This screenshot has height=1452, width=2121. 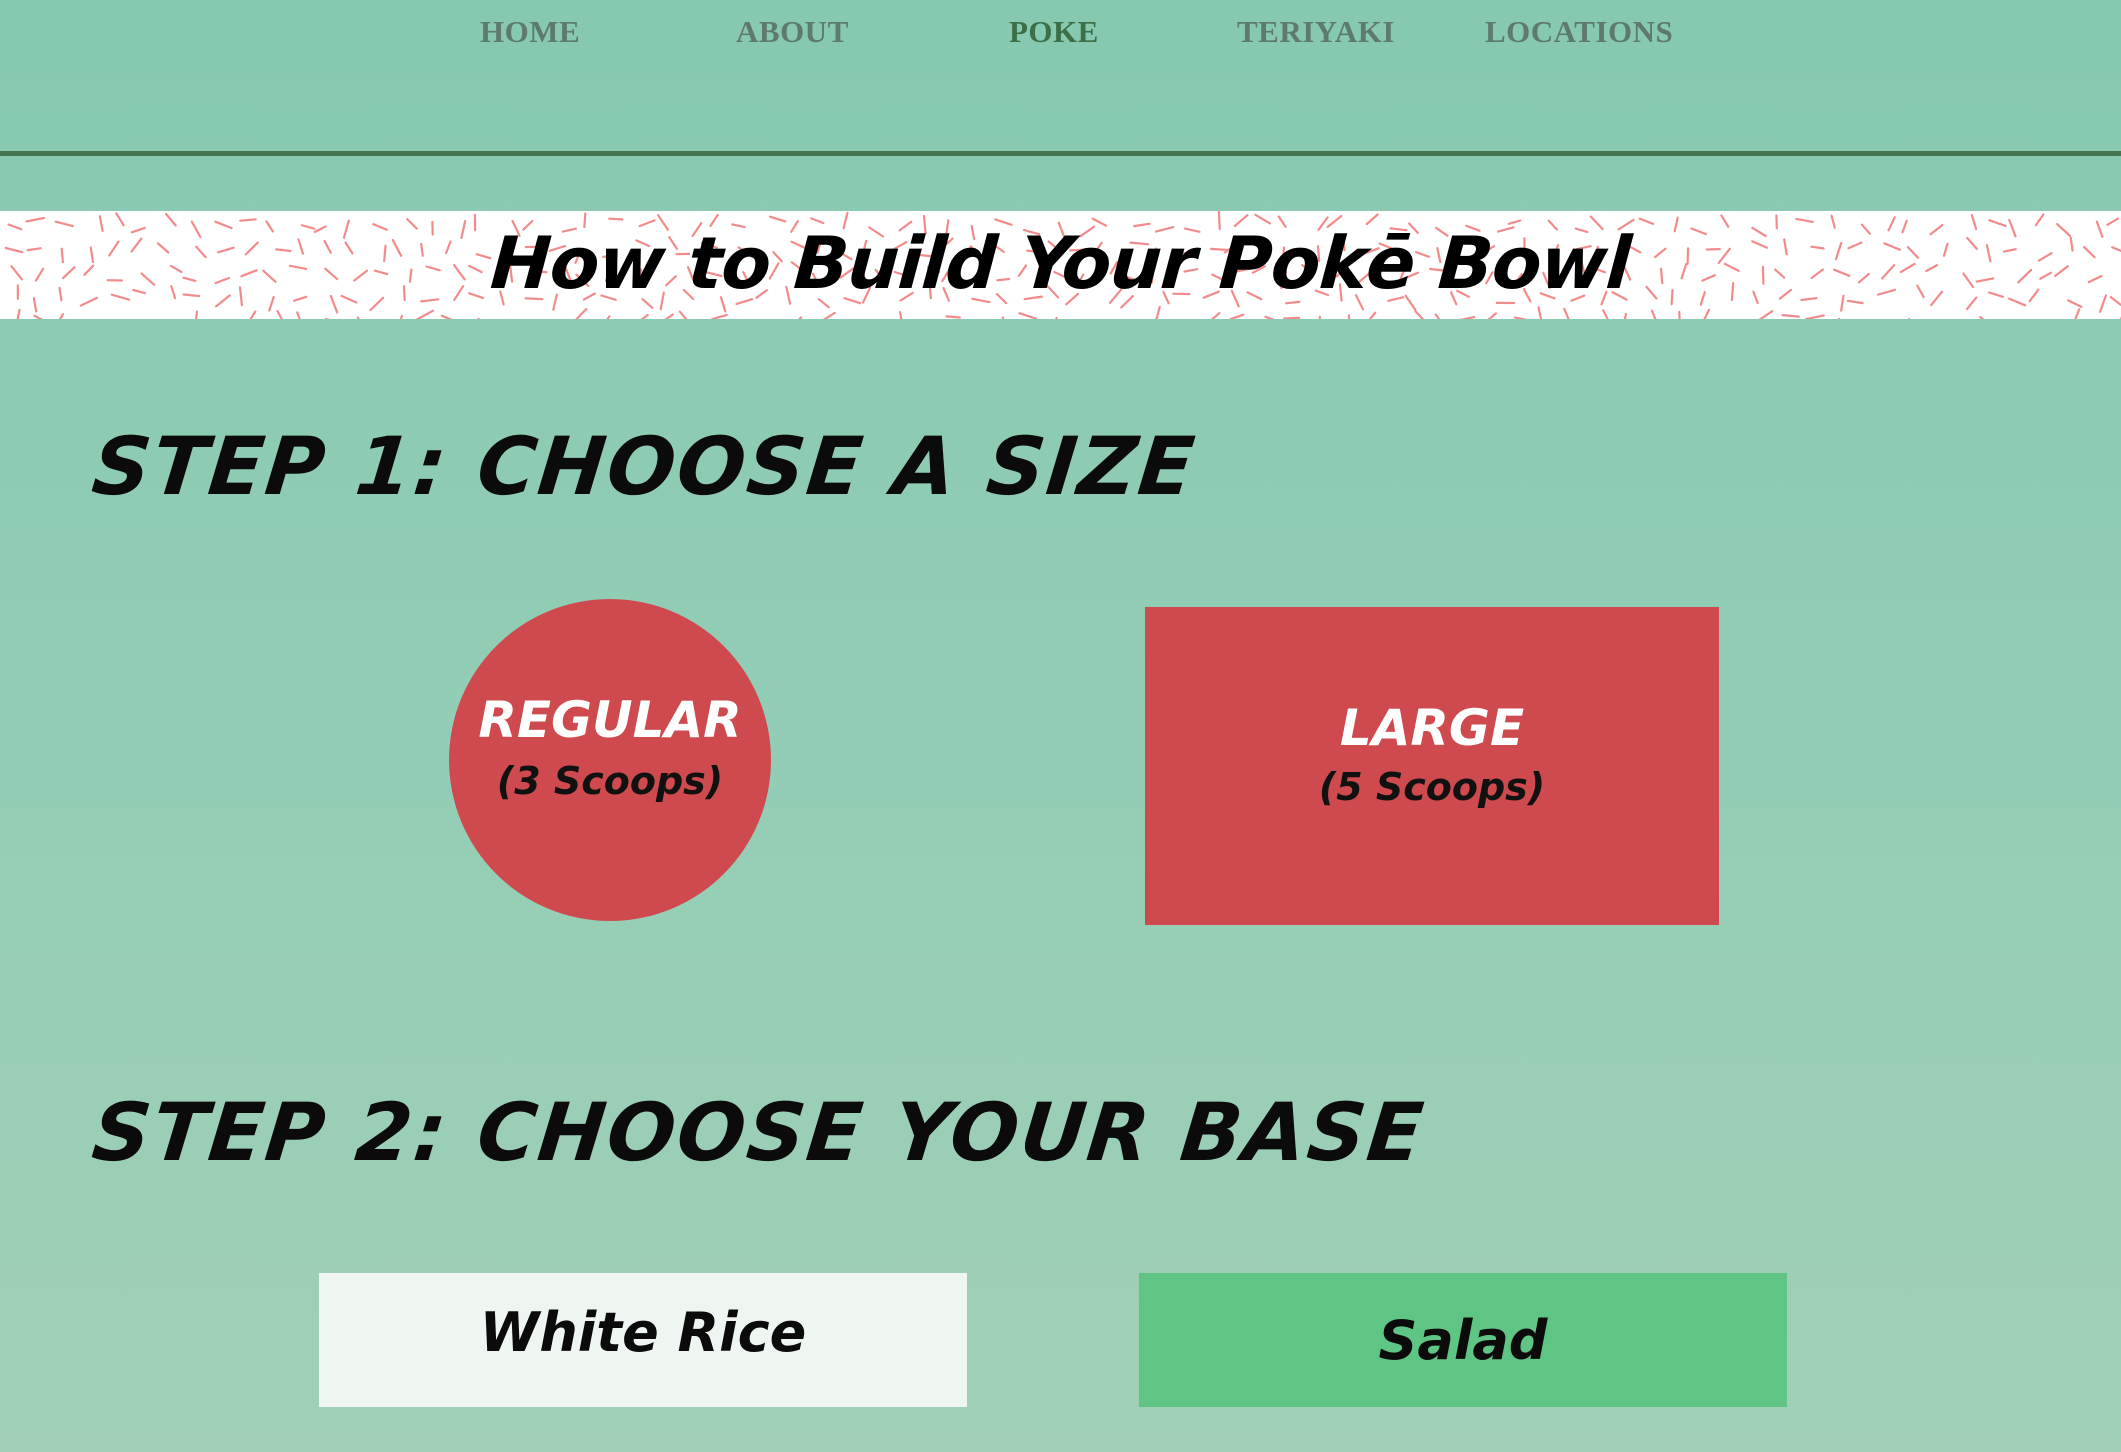 What do you see at coordinates (1060, 153) in the screenshot?
I see `nav-divider` at bounding box center [1060, 153].